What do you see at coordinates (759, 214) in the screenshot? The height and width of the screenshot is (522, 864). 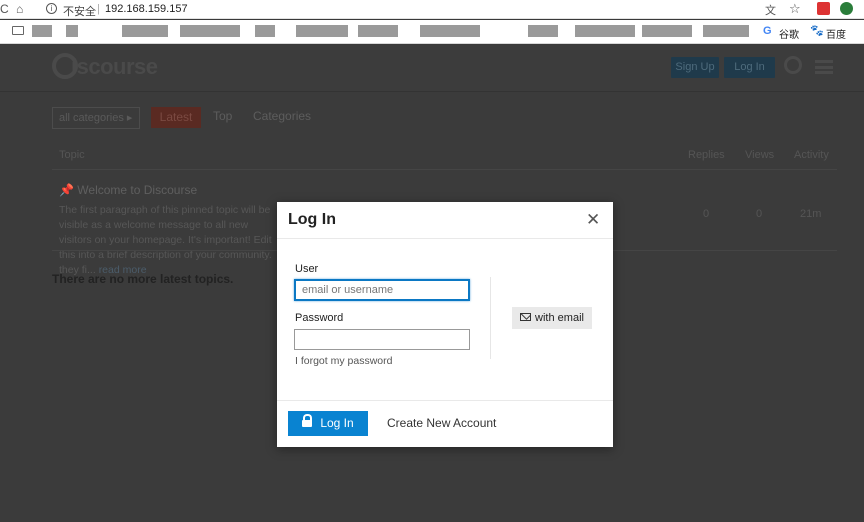 I see `topic-views-count: 0` at bounding box center [759, 214].